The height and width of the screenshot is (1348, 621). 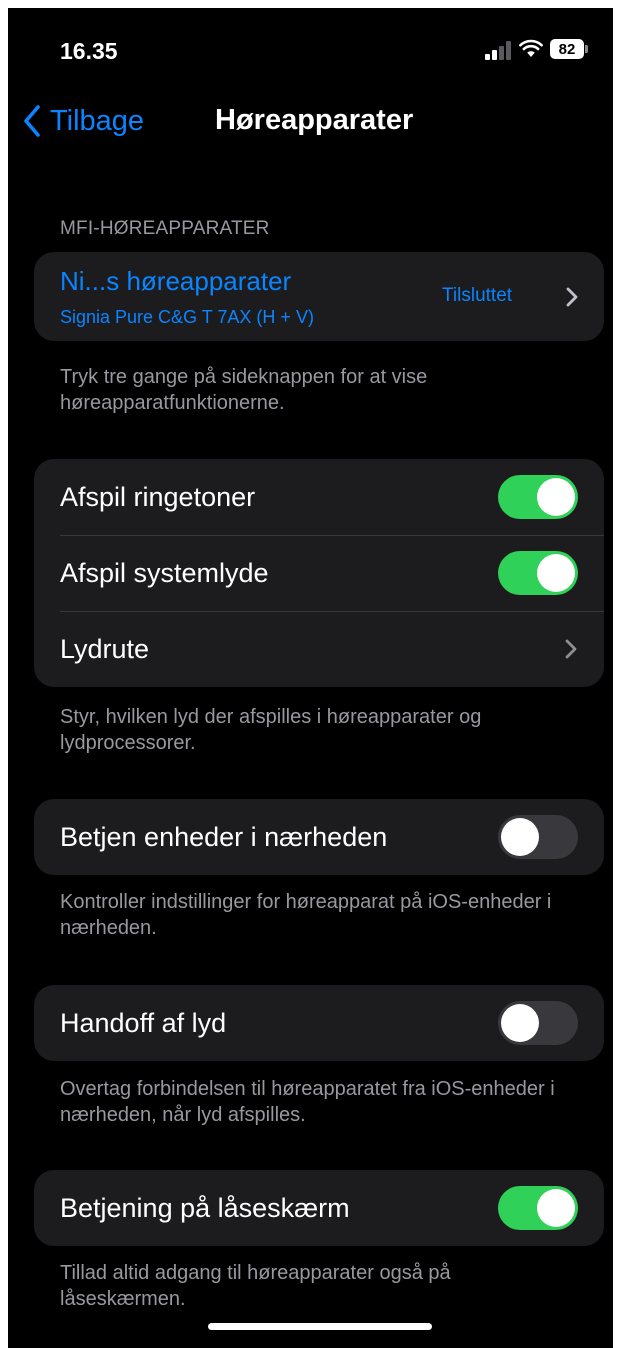 I want to click on battery-icon: 82, so click(x=567, y=49).